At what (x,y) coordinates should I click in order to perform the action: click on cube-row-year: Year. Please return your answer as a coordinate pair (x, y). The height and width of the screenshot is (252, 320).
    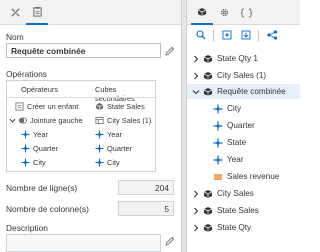
    Looking at the image, I should click on (108, 134).